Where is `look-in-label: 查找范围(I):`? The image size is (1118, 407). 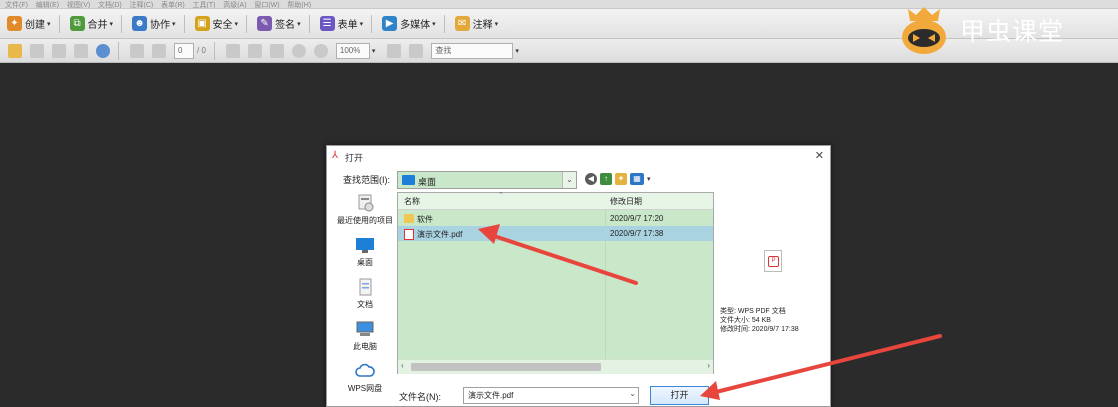 look-in-label: 查找范围(I): is located at coordinates (366, 180).